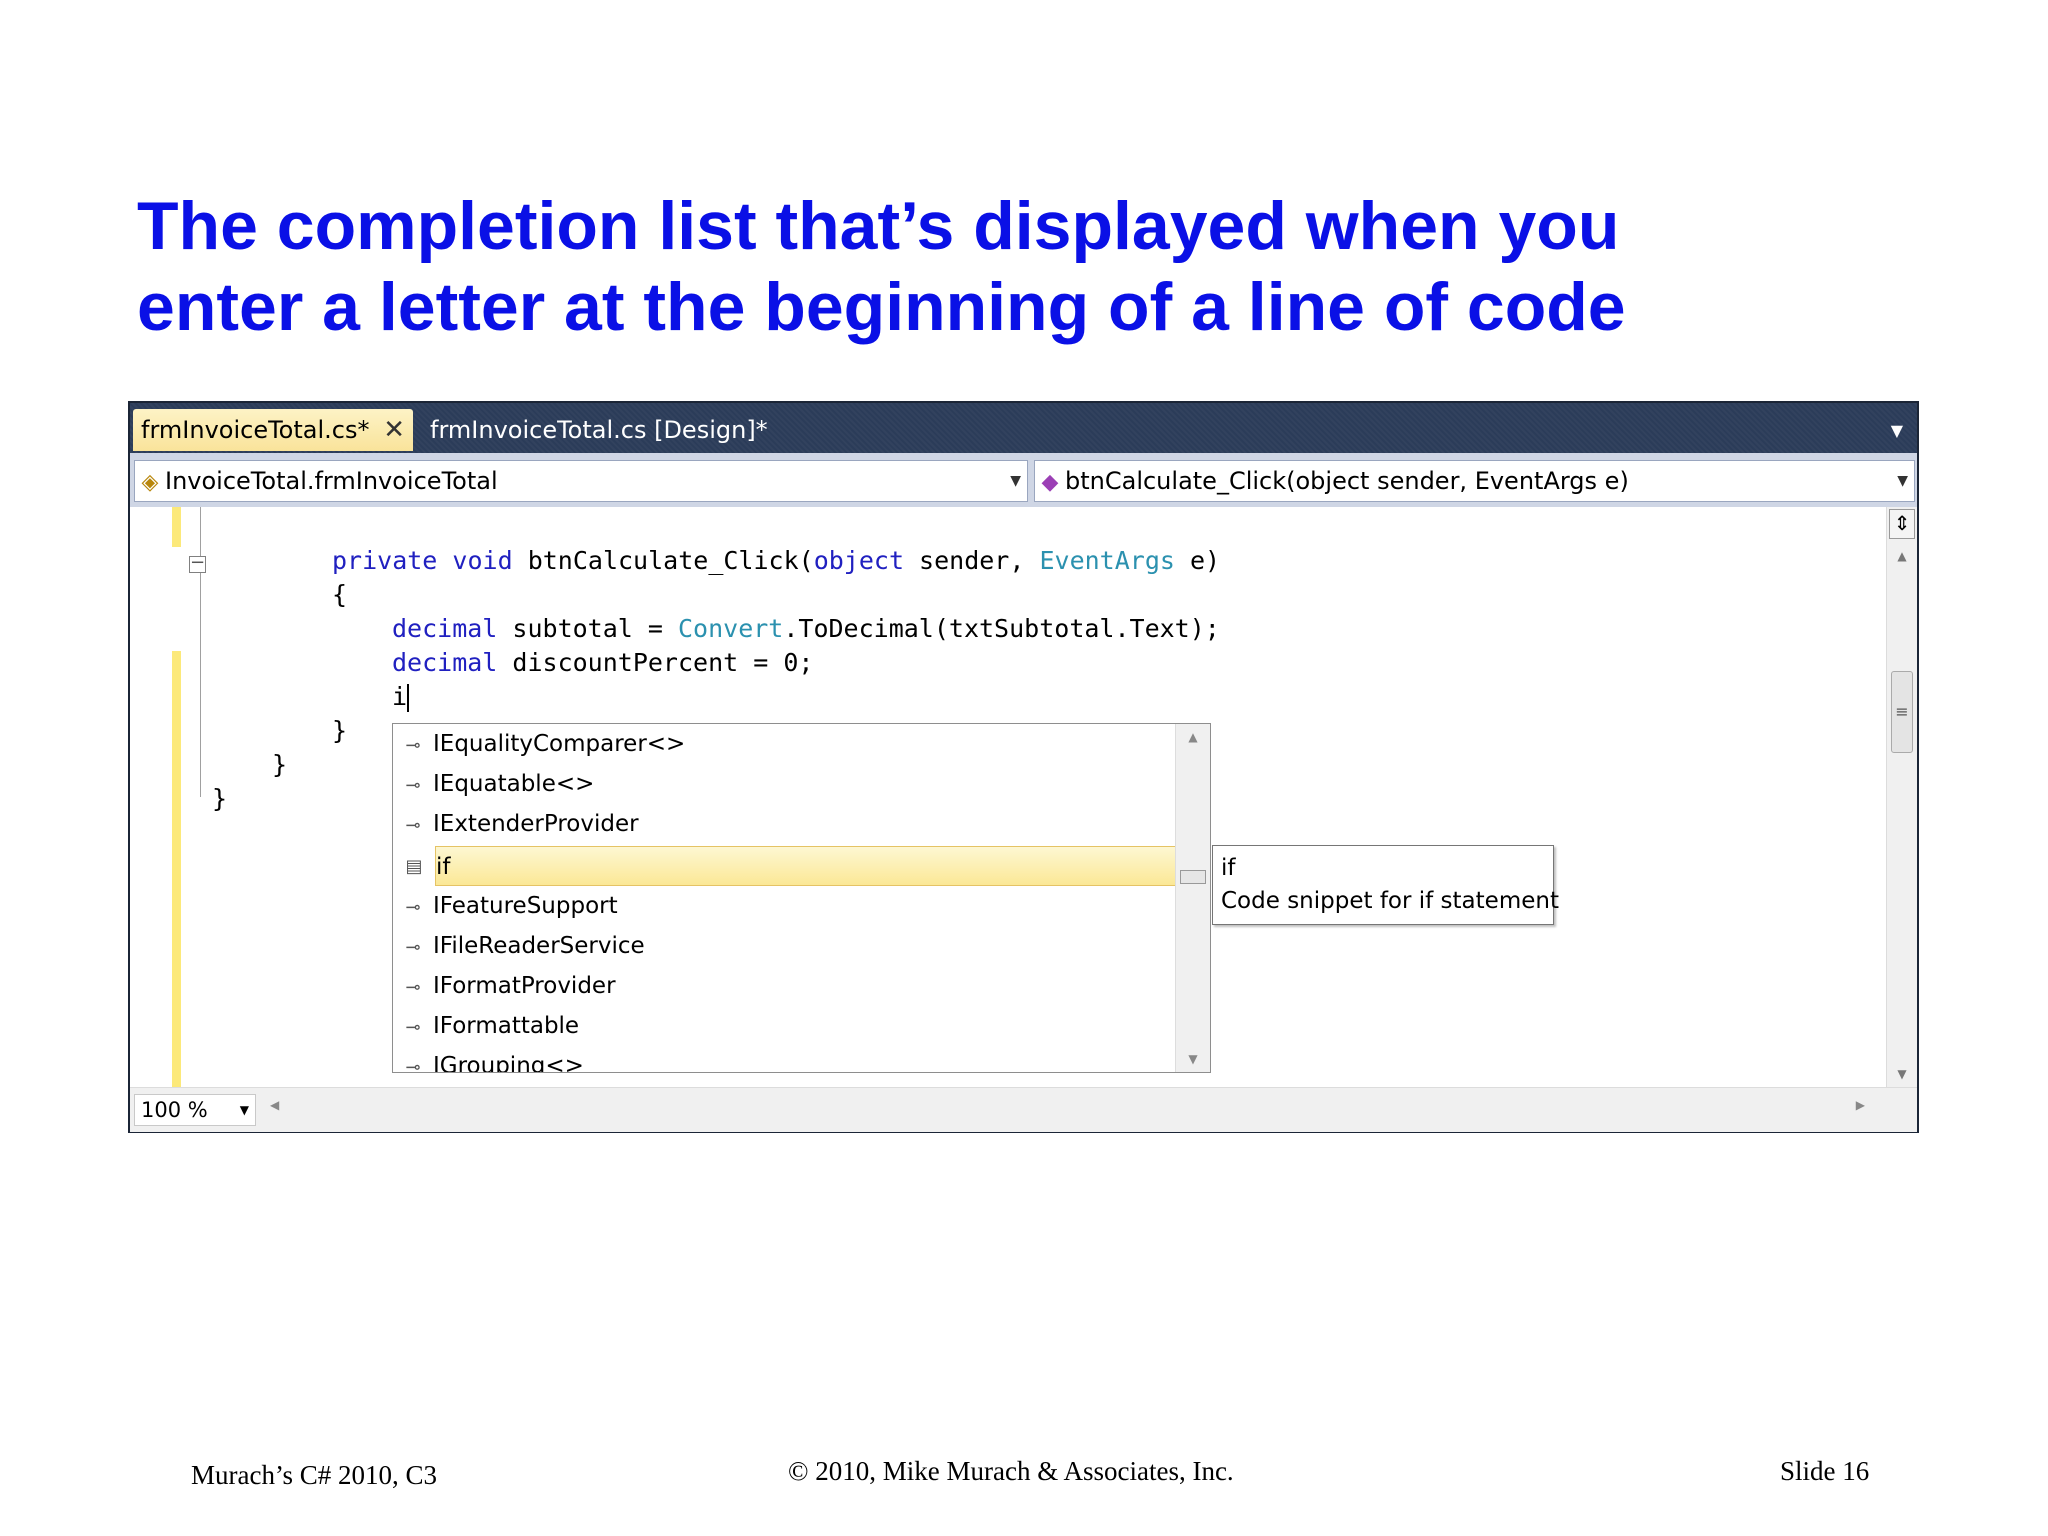 This screenshot has height=1536, width=2048. I want to click on completion-item: ⊸ IFormattable, so click(783, 1026).